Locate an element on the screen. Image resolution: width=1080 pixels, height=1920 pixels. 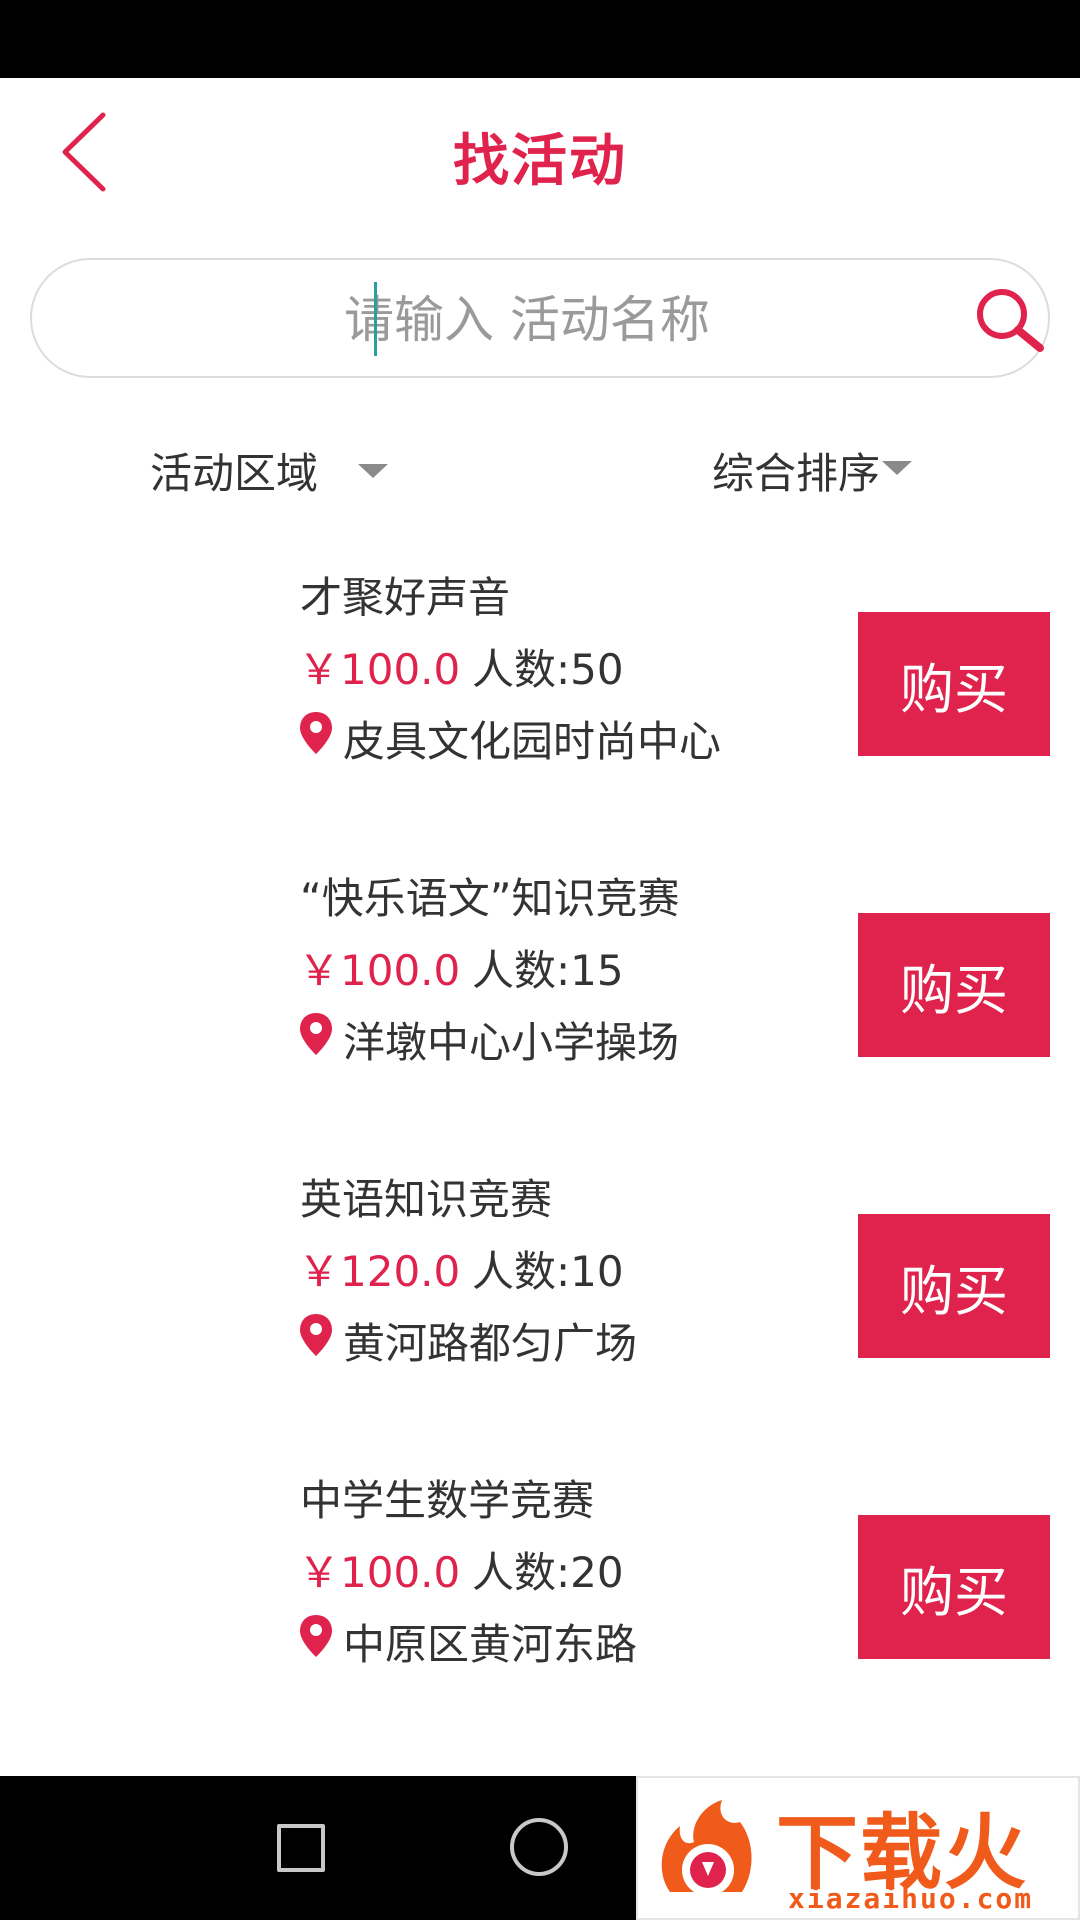
activity-item: 中学生数学竞赛 ￥100.0 人数:20 中原区黄河东路 购买 is located at coordinates (540, 1576).